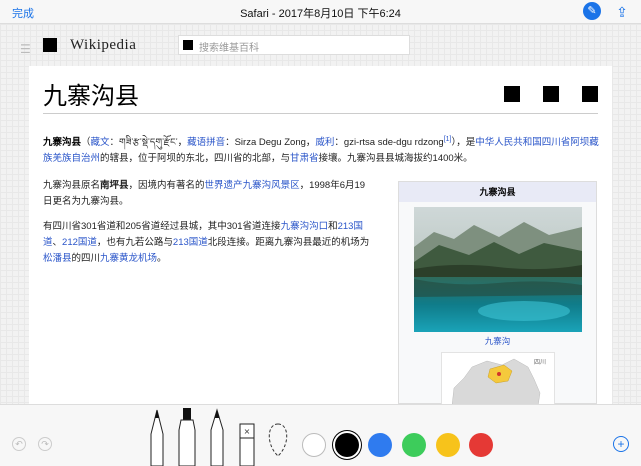 The width and height of the screenshot is (641, 466). I want to click on share-icon: ⇪, so click(622, 12).